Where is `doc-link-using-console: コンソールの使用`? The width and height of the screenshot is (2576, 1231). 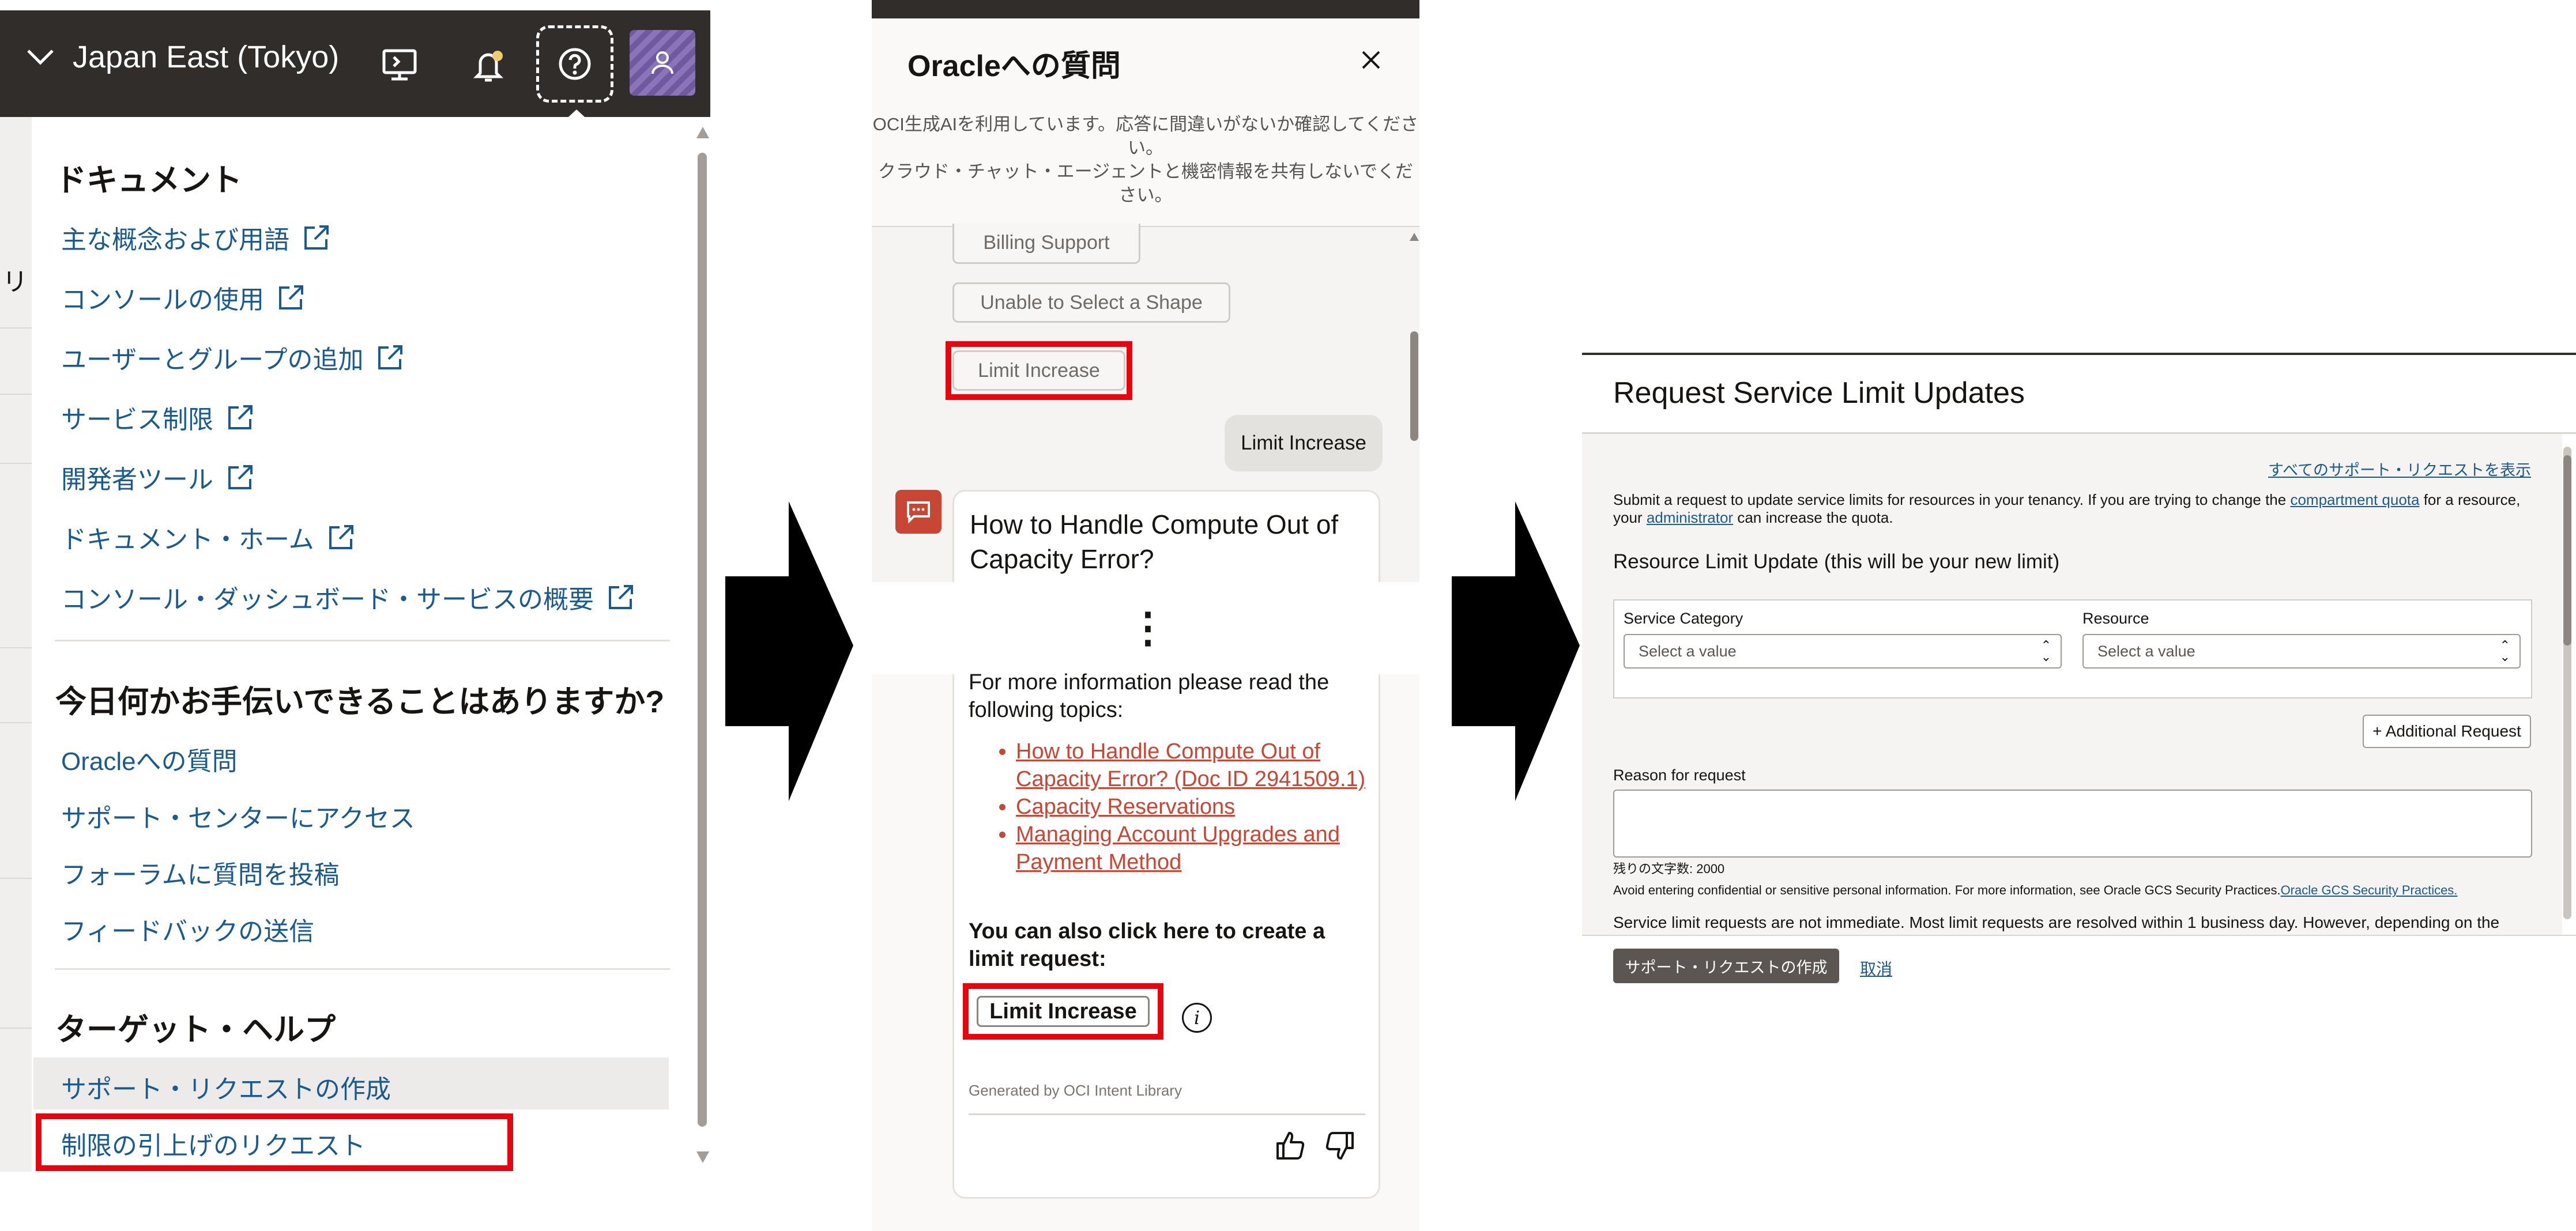
doc-link-using-console: コンソールの使用 is located at coordinates (183, 297).